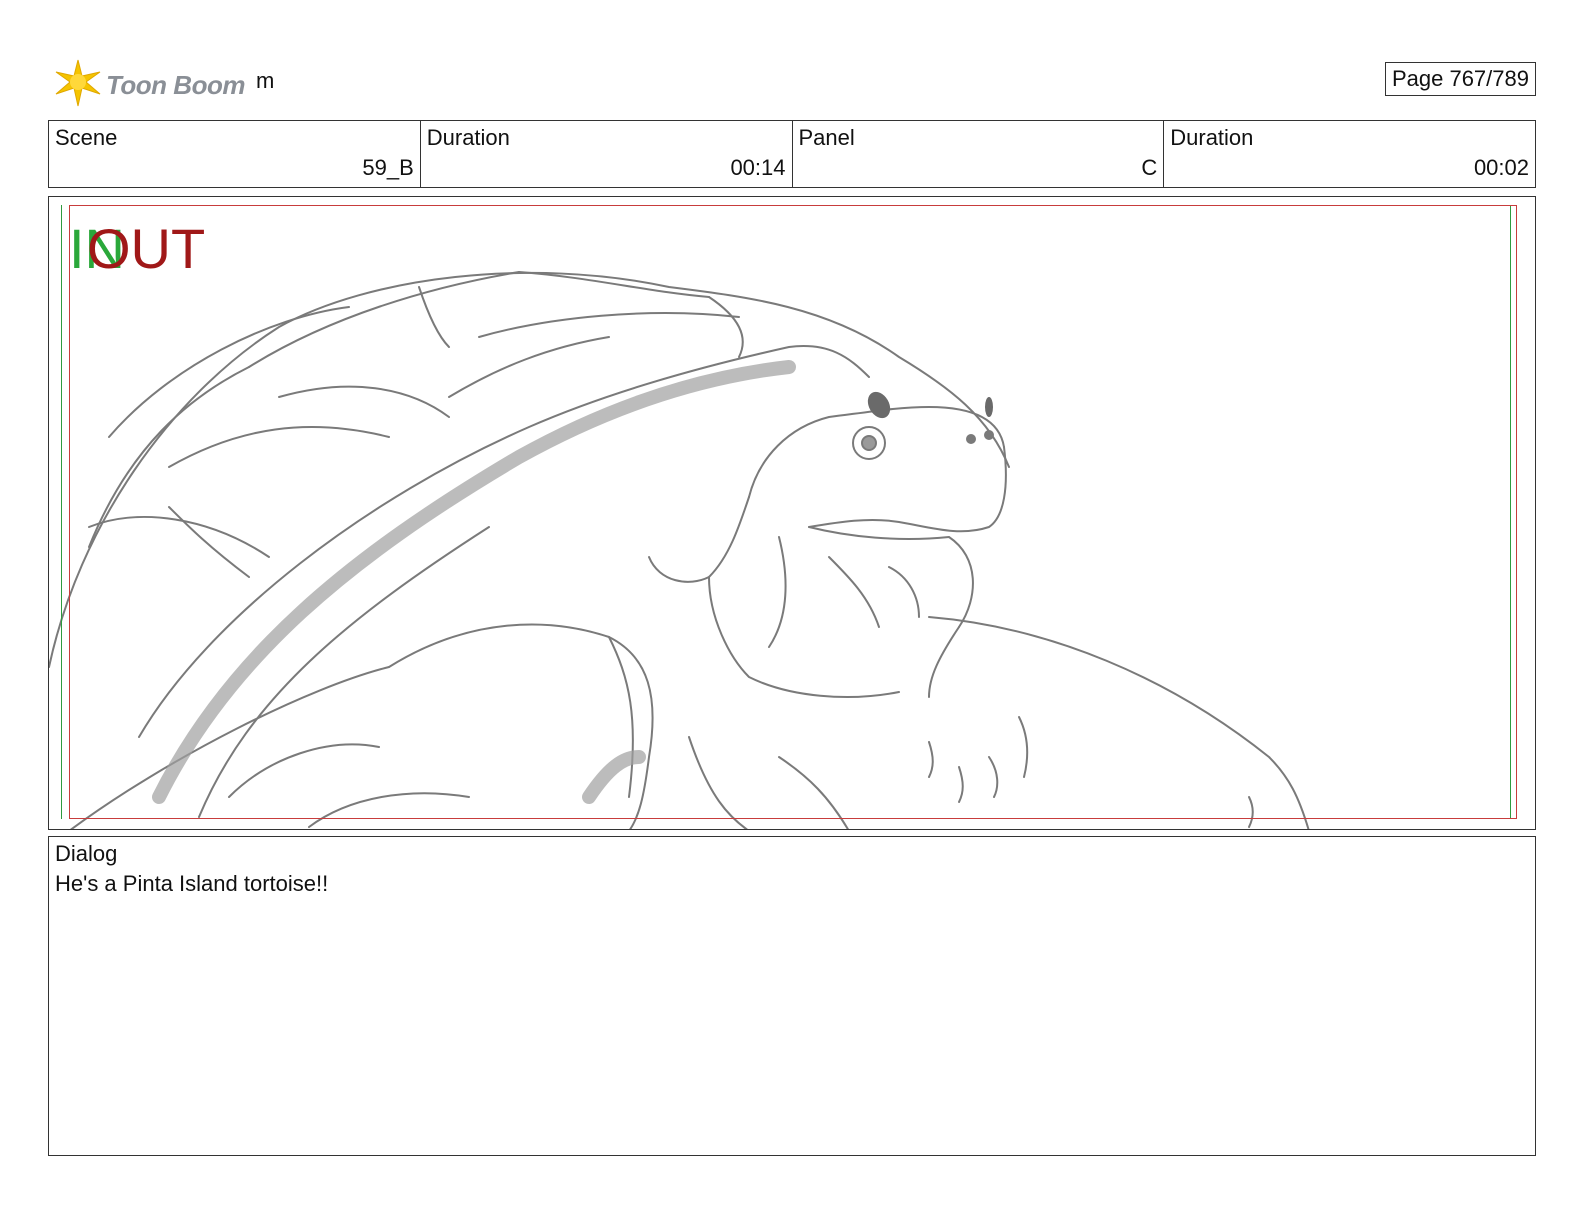  What do you see at coordinates (979, 154) in the screenshot?
I see `panel-cell: Panel C` at bounding box center [979, 154].